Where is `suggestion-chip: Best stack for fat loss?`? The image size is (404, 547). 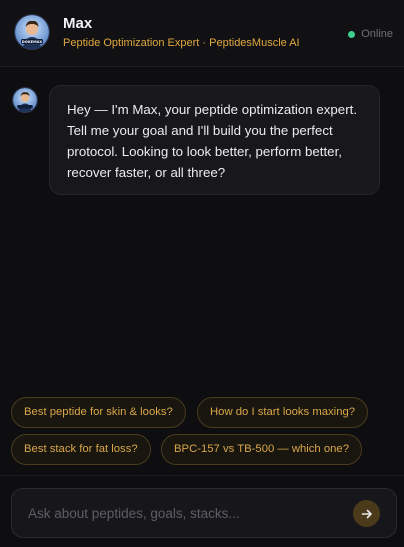
suggestion-chip: Best stack for fat loss? is located at coordinates (81, 449).